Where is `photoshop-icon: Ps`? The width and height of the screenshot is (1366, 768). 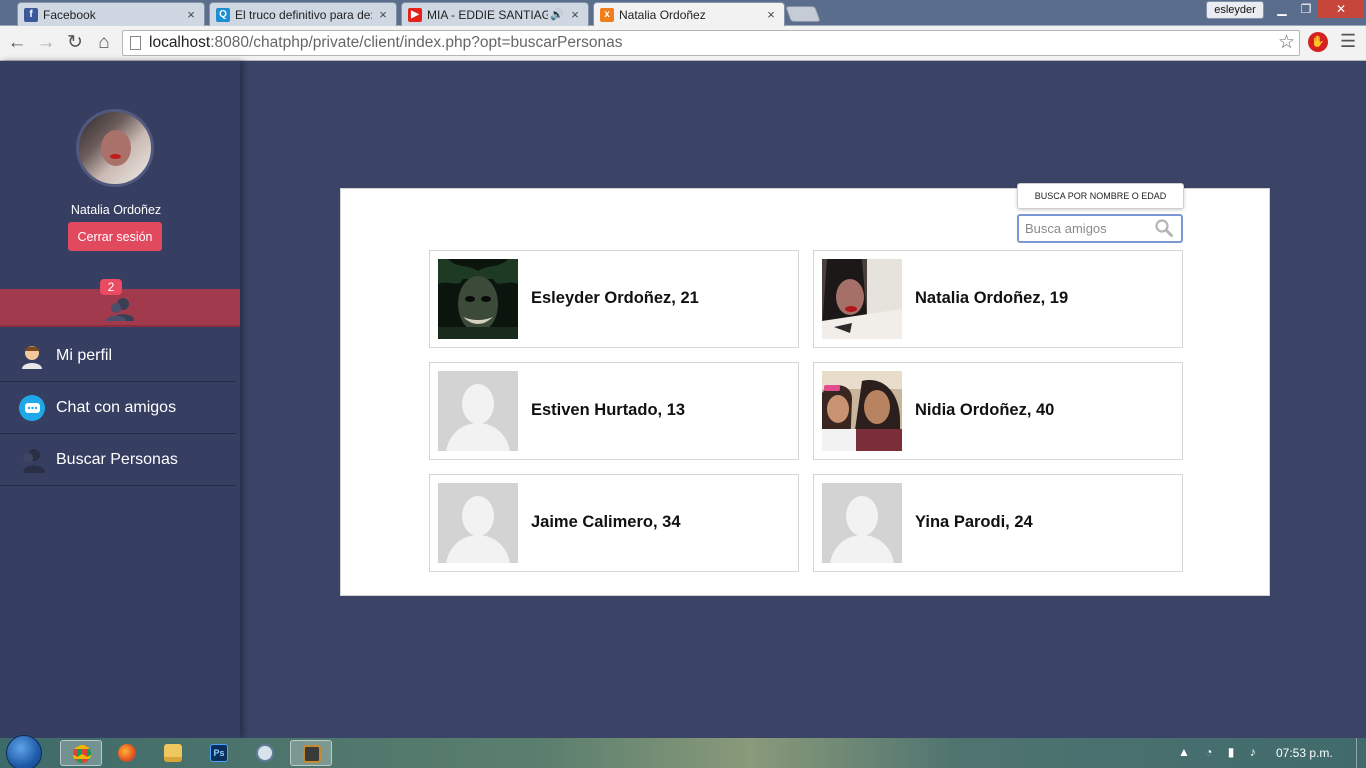
photoshop-icon: Ps is located at coordinates (219, 753).